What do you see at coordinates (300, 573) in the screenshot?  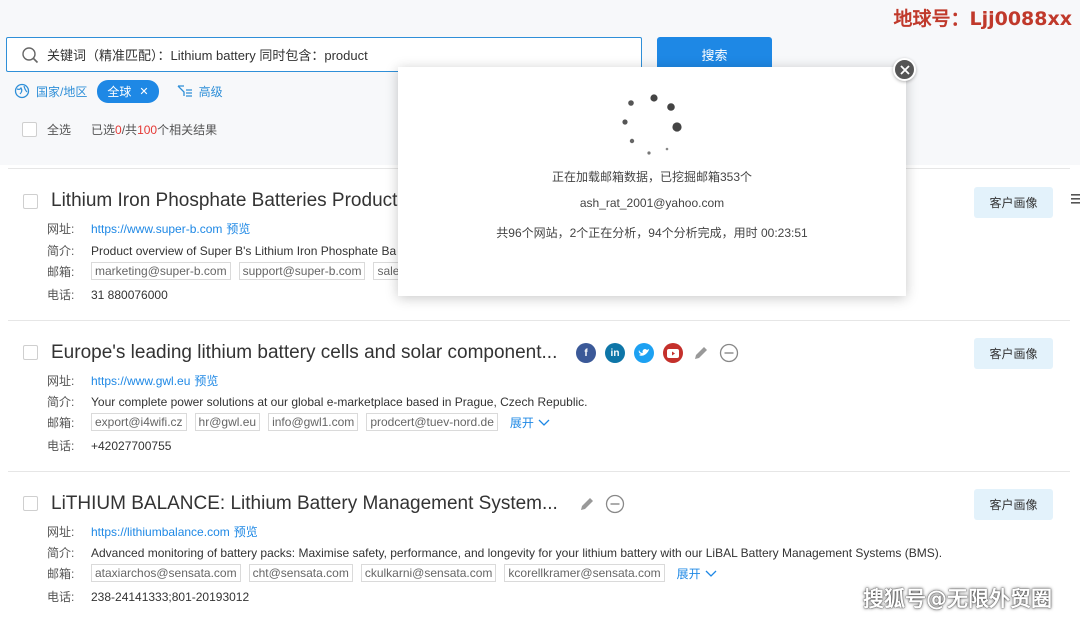 I see `email-tag: cht@sensata.com` at bounding box center [300, 573].